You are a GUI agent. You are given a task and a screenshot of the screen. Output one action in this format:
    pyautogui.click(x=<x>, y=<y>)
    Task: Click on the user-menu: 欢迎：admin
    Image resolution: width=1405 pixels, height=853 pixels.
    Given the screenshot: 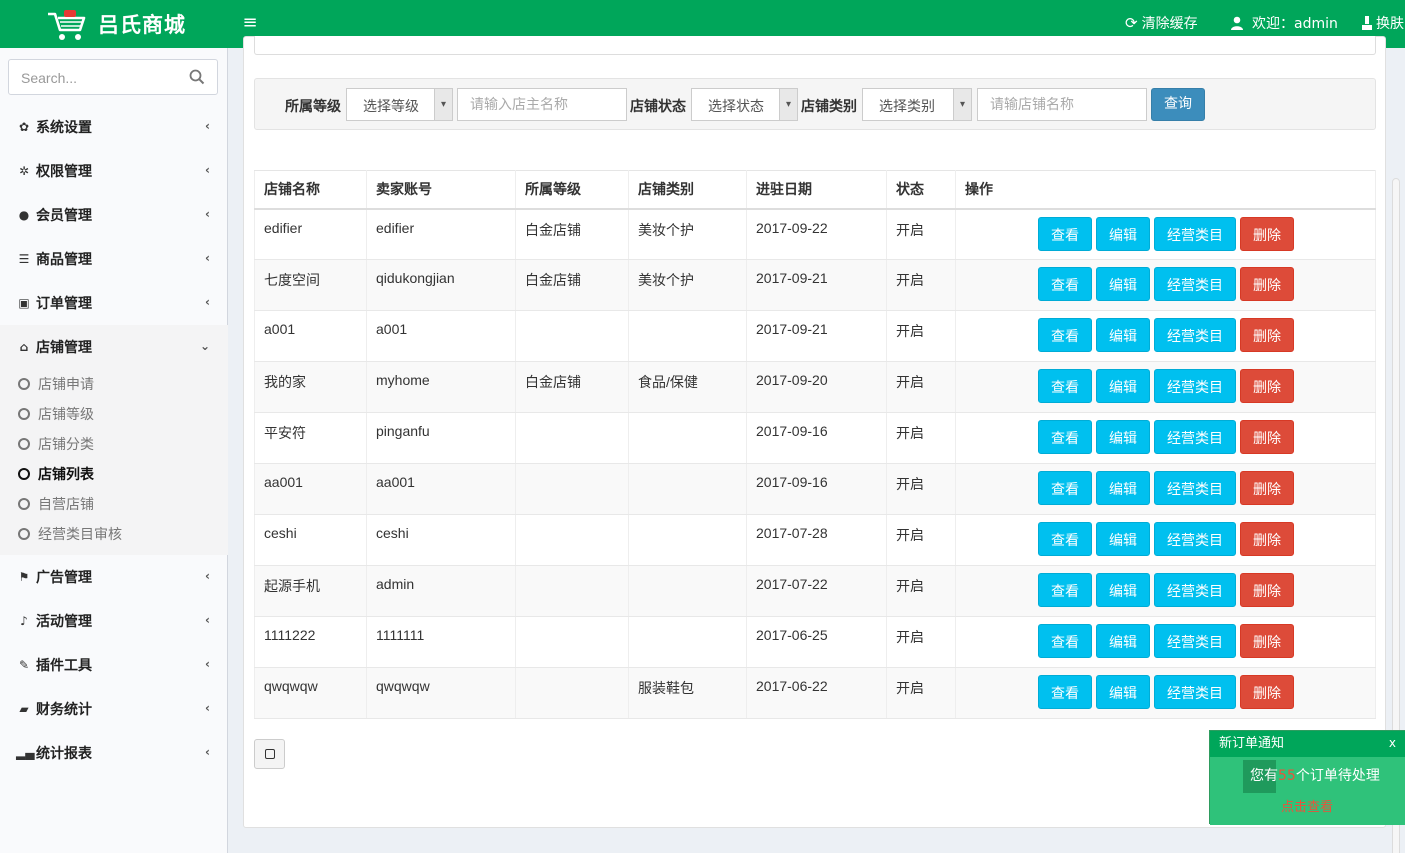 What is the action you would take?
    pyautogui.click(x=1284, y=23)
    